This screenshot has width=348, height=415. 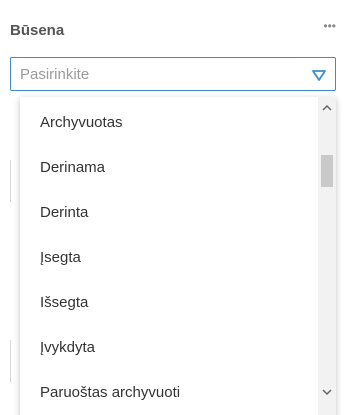 What do you see at coordinates (168, 303) in the screenshot?
I see `option-issegta: Išsegta` at bounding box center [168, 303].